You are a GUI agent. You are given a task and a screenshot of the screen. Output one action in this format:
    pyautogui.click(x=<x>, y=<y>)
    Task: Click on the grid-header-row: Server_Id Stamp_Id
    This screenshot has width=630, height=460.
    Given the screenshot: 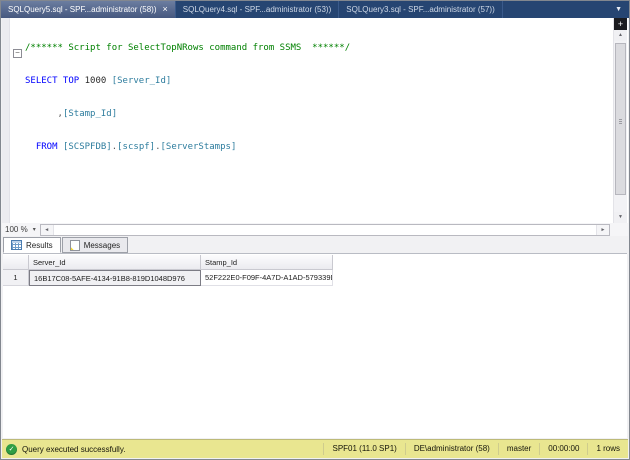 What is the action you would take?
    pyautogui.click(x=168, y=262)
    